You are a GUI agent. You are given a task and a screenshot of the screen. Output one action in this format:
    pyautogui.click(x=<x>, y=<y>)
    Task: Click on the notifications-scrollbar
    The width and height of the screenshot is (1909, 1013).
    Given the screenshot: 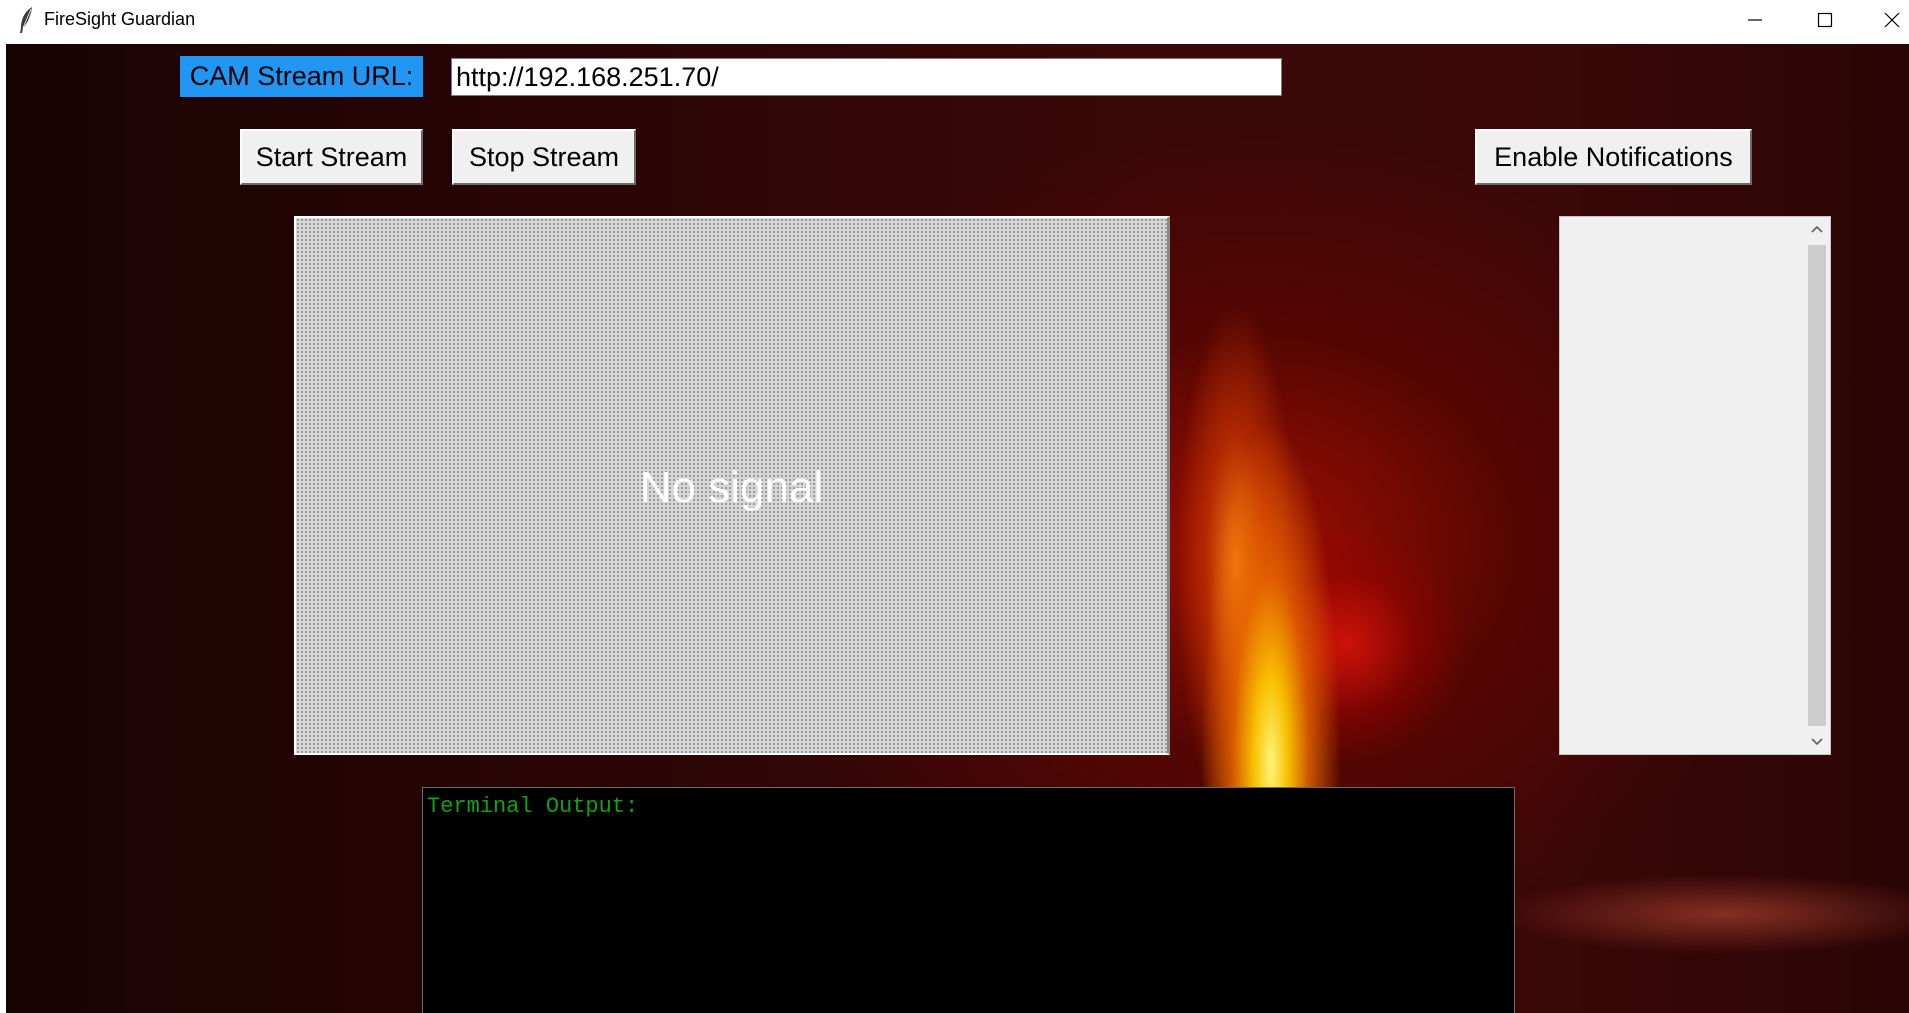 What is the action you would take?
    pyautogui.click(x=1817, y=485)
    